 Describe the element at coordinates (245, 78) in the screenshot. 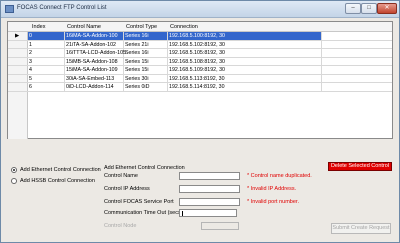

I see `cell-connection: 192.168.5.113:8192, 30` at that location.